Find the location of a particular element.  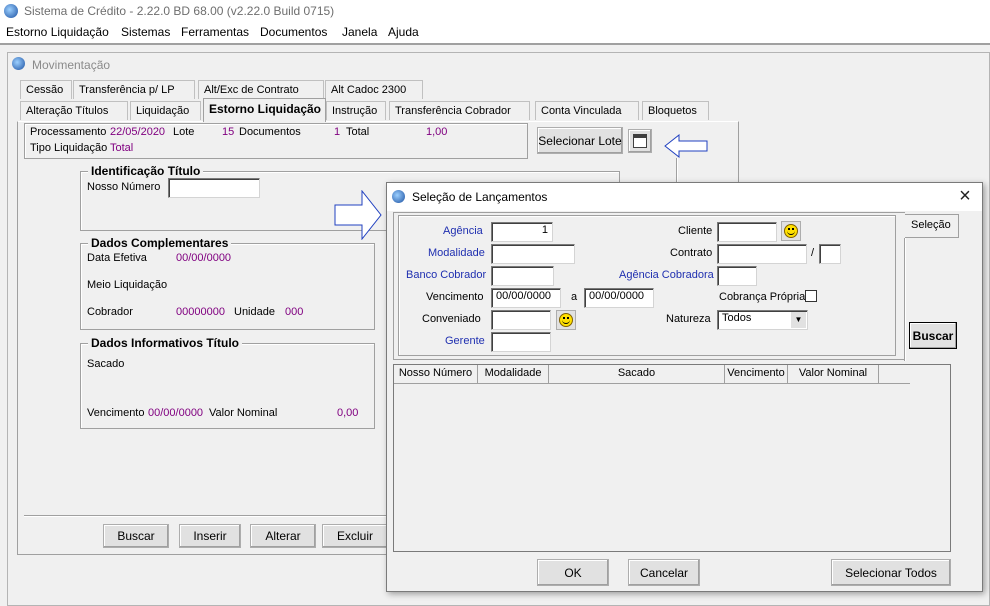

buscar-button: Buscar is located at coordinates (136, 536).